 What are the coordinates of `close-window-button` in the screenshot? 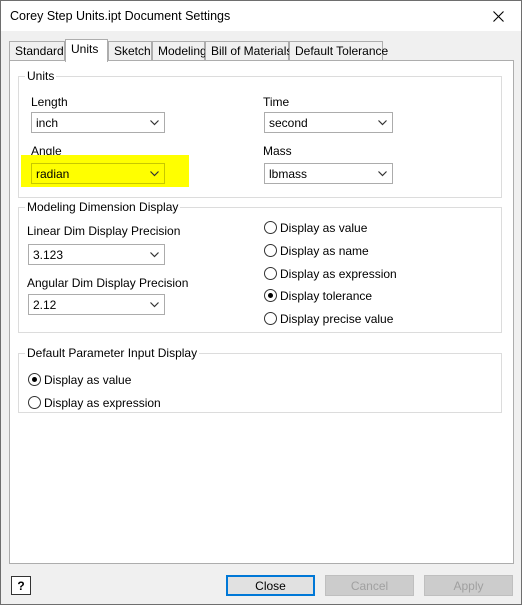 It's located at (498, 16).